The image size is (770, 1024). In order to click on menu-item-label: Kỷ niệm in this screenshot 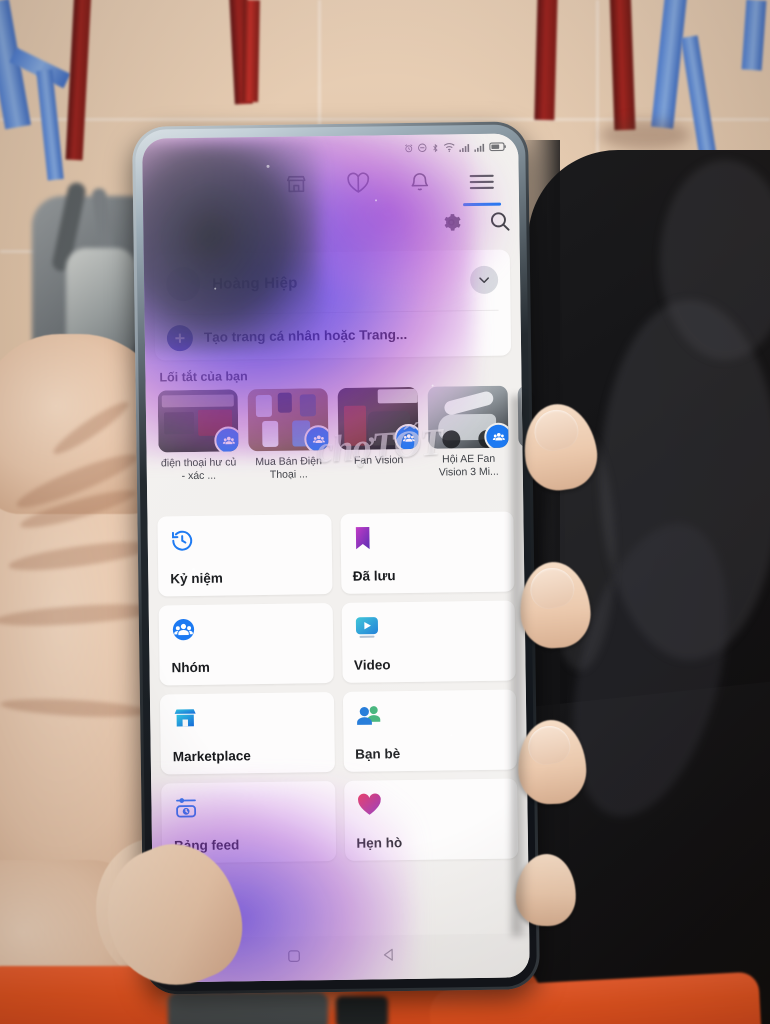, I will do `click(196, 578)`.